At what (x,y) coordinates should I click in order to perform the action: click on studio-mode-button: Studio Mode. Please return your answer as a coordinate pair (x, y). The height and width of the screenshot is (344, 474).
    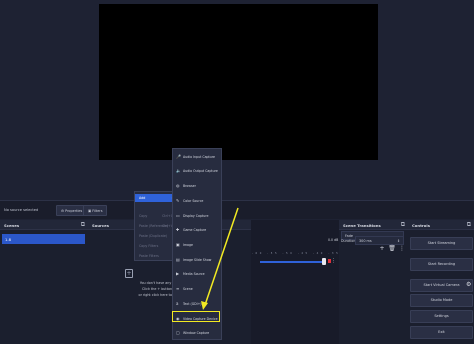
    Looking at the image, I should click on (441, 300).